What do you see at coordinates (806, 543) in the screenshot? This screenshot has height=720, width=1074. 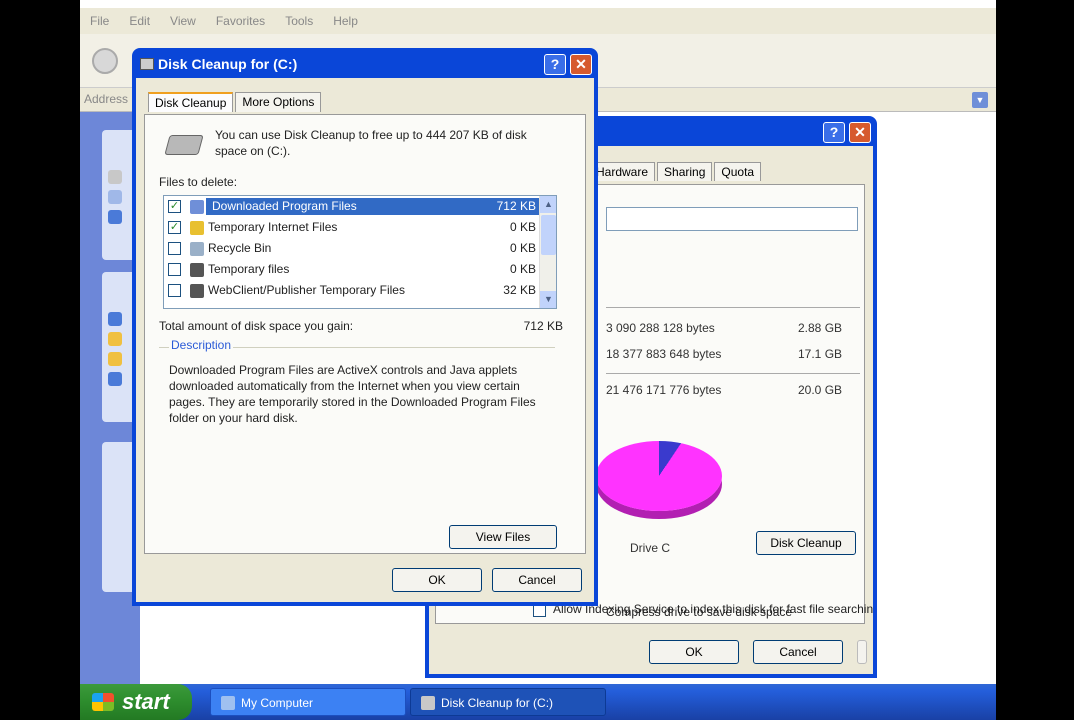 I see `disk-cleanup-button: Disk Cleanup` at bounding box center [806, 543].